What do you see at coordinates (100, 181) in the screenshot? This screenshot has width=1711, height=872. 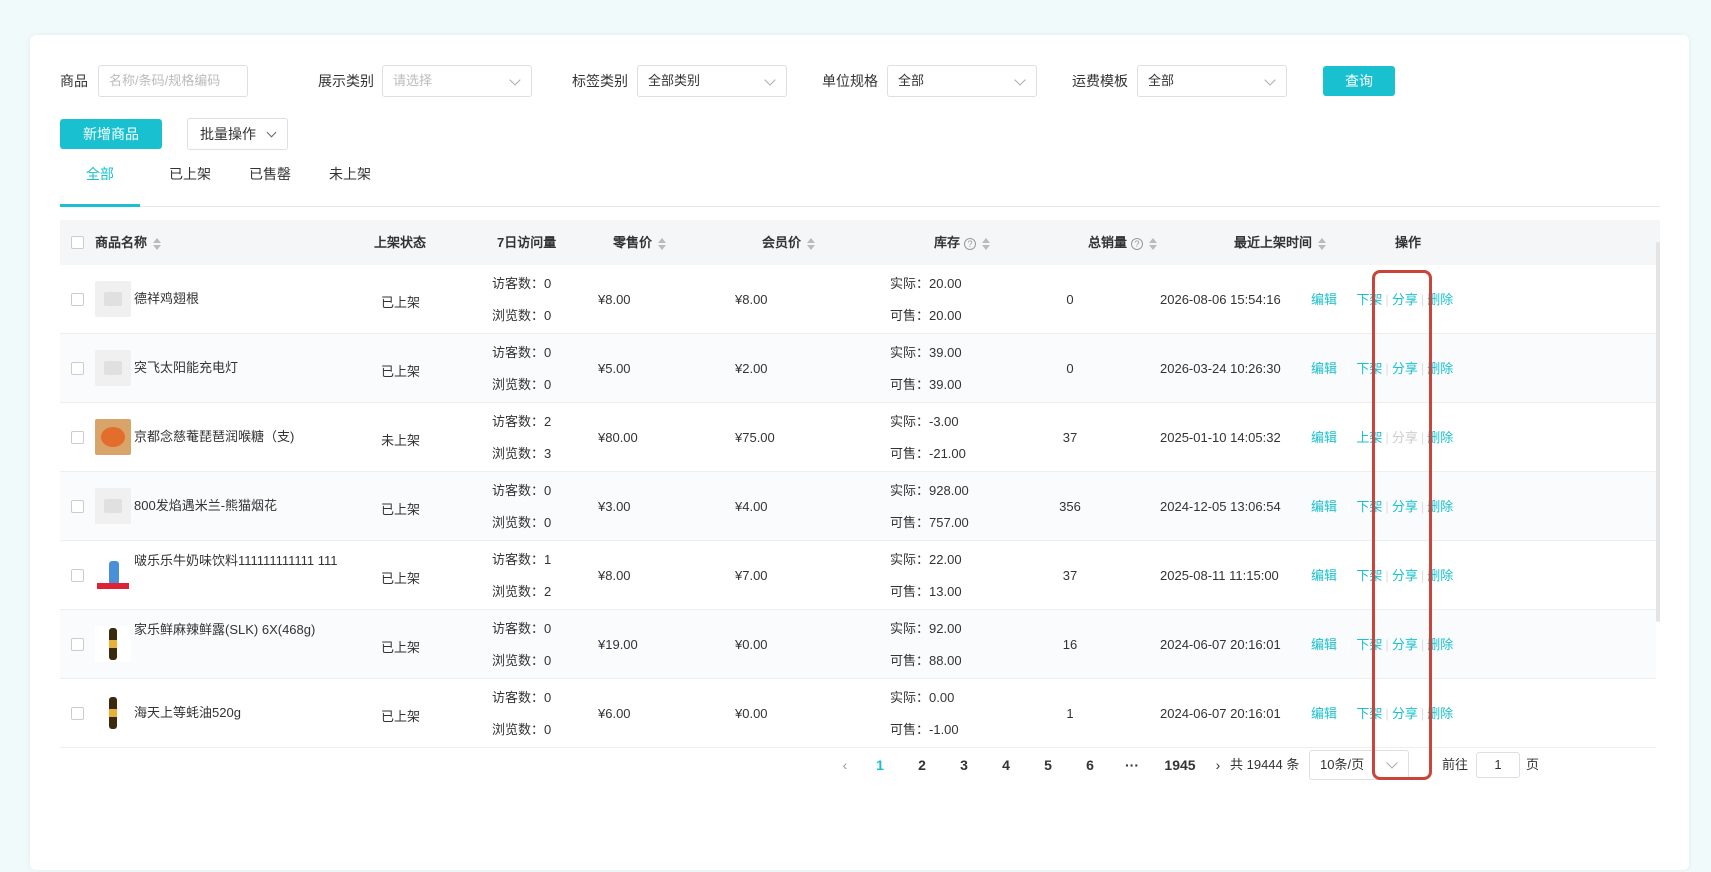 I see `tab-all: 全部` at bounding box center [100, 181].